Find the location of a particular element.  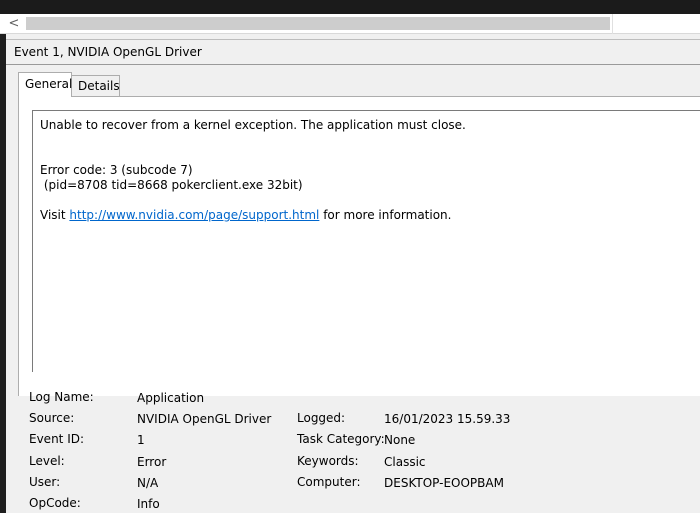

keywords-label: Keywords: is located at coordinates (328, 461).